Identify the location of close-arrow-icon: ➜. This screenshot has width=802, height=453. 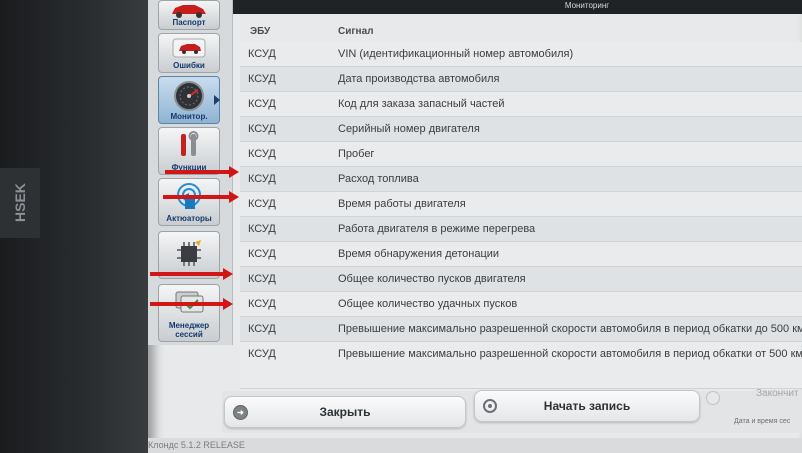
(240, 412).